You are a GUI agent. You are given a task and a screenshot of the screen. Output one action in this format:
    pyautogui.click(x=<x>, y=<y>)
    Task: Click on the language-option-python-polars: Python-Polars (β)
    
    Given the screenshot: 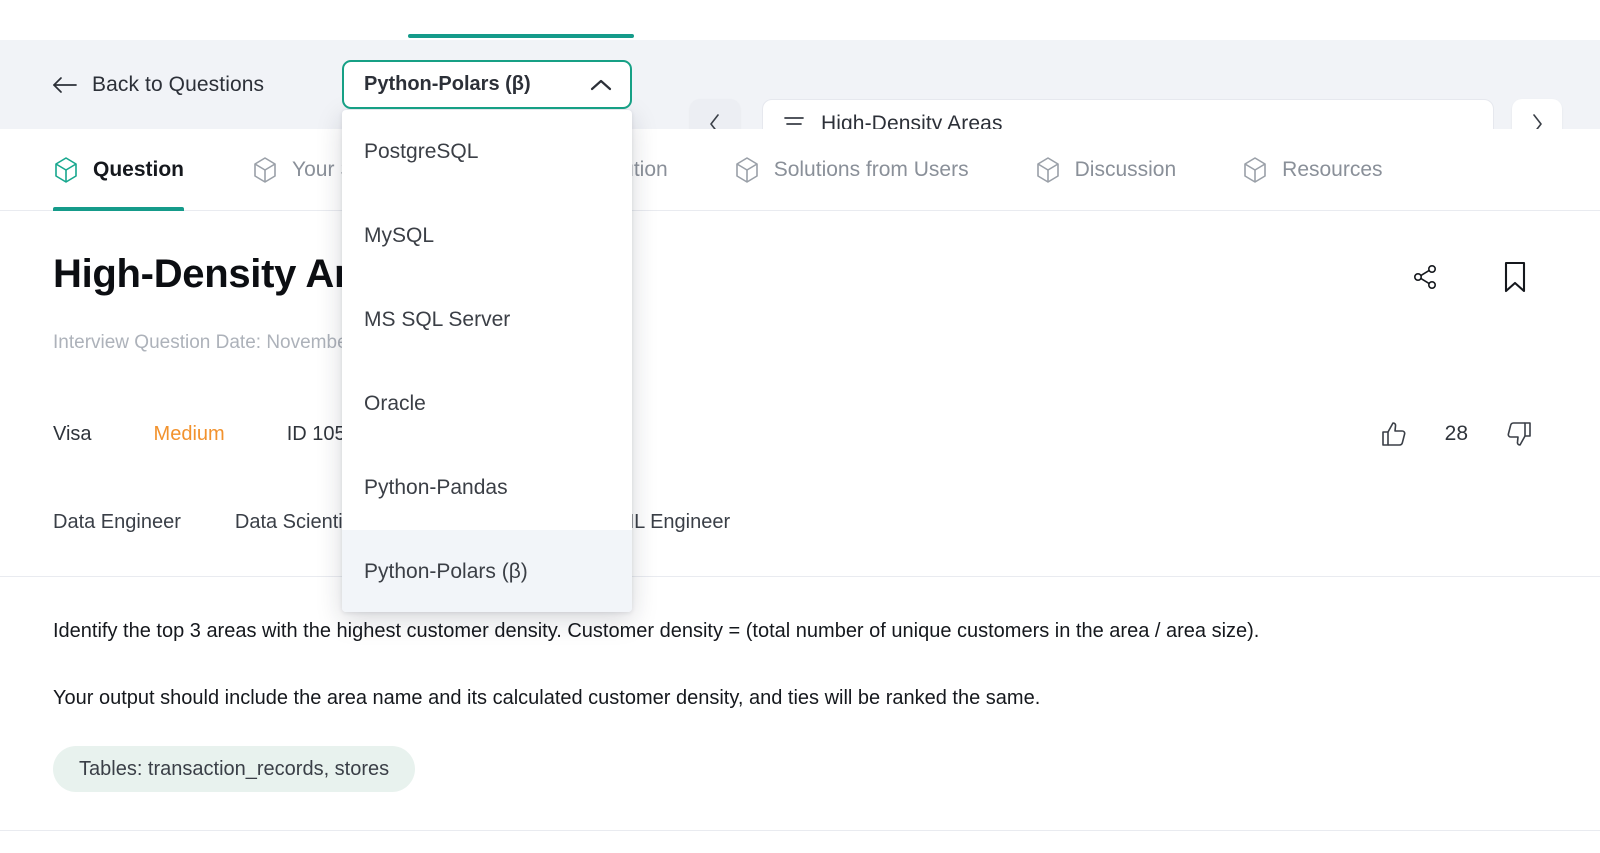 What is the action you would take?
    pyautogui.click(x=487, y=571)
    